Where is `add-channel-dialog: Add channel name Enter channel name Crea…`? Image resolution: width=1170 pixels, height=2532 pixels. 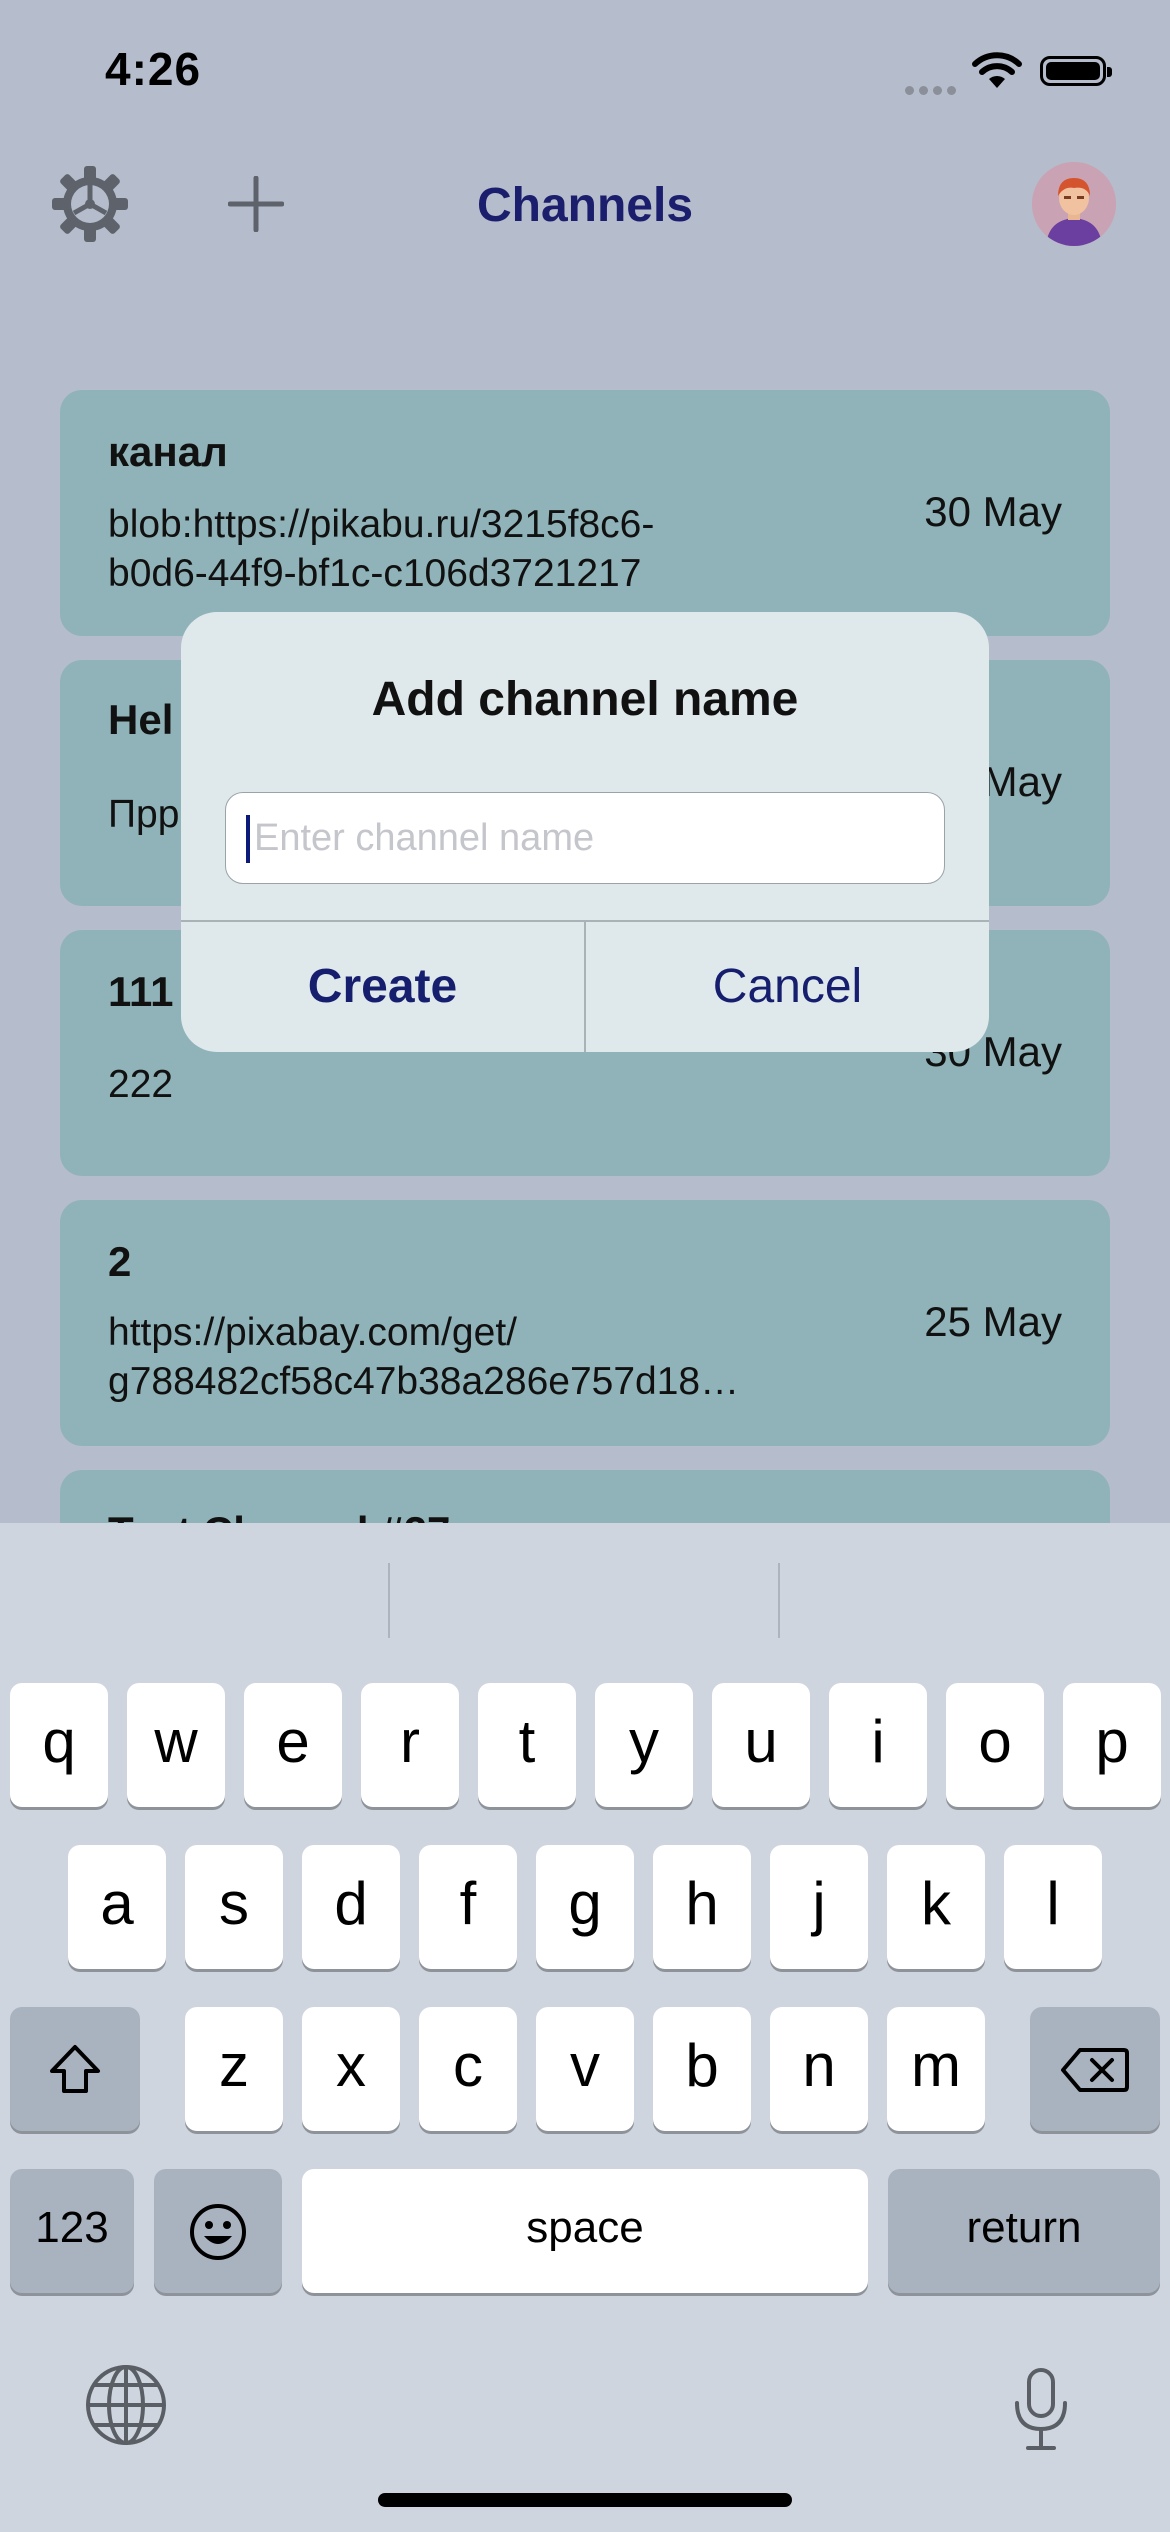 add-channel-dialog: Add channel name Enter channel name Crea… is located at coordinates (585, 832).